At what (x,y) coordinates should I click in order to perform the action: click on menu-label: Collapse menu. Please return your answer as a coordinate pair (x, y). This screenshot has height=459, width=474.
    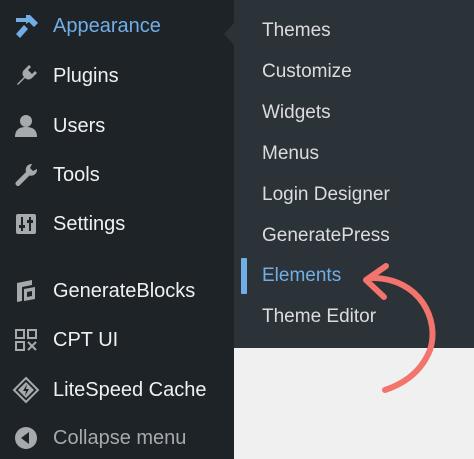
    Looking at the image, I should click on (120, 437).